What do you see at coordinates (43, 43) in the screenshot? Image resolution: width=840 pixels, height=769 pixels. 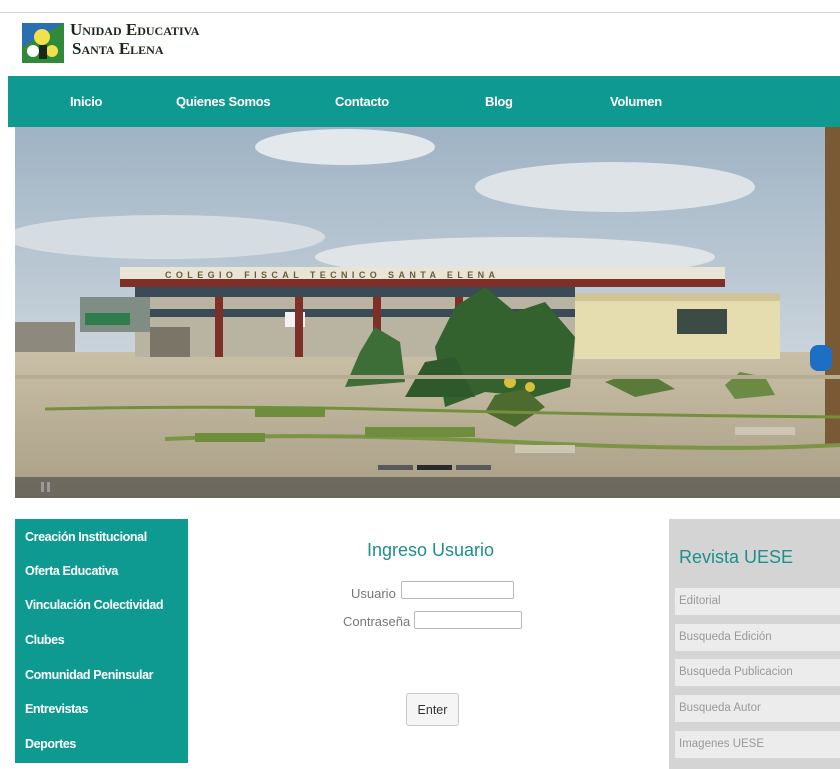 I see `school-emblem-icon` at bounding box center [43, 43].